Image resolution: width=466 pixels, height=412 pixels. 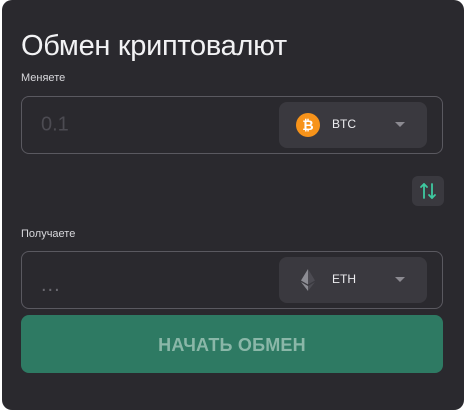 I want to click on give-field: ₿ BTC, so click(x=232, y=125).